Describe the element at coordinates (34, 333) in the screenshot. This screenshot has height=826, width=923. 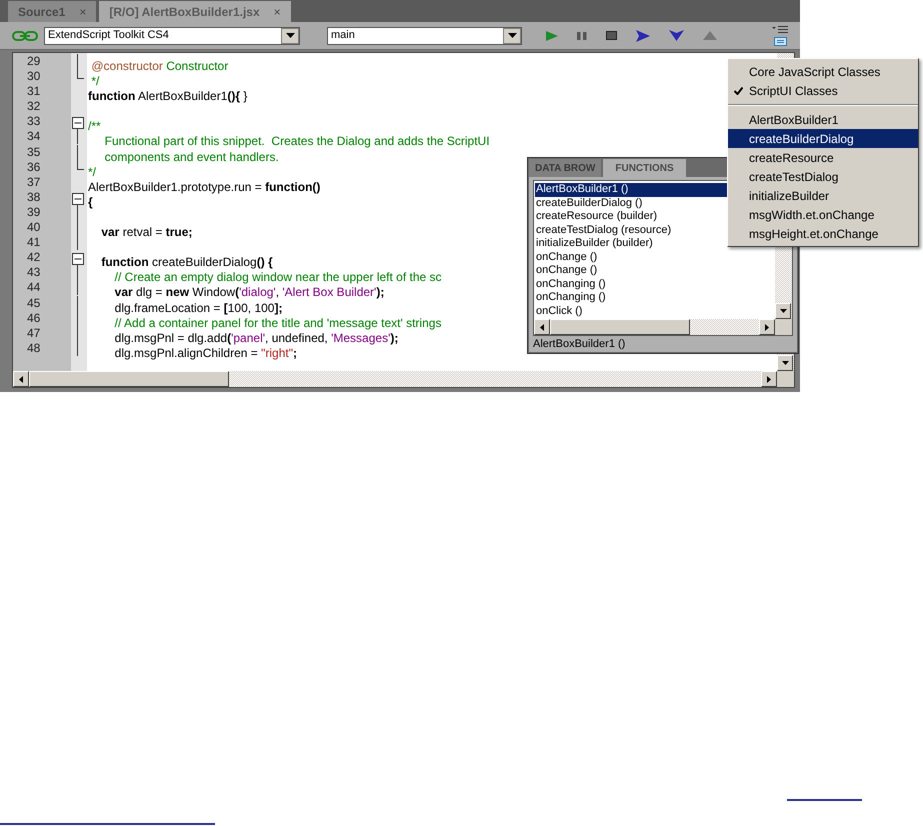
I see `line-number: 47` at that location.